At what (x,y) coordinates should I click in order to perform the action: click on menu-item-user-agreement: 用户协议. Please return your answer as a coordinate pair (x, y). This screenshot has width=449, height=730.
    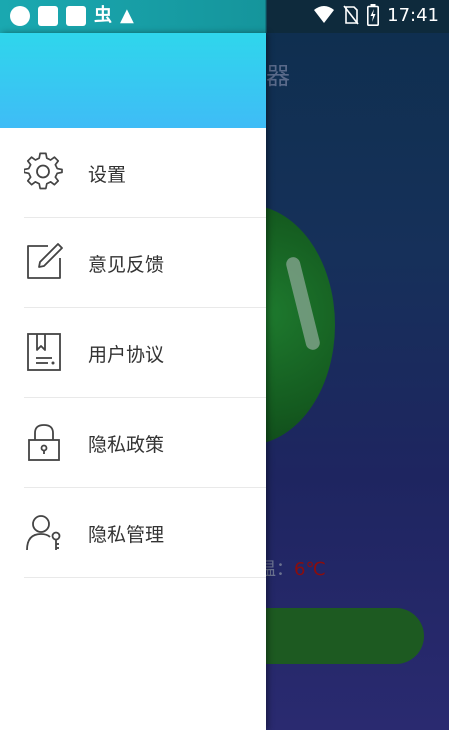
    Looking at the image, I should click on (133, 353).